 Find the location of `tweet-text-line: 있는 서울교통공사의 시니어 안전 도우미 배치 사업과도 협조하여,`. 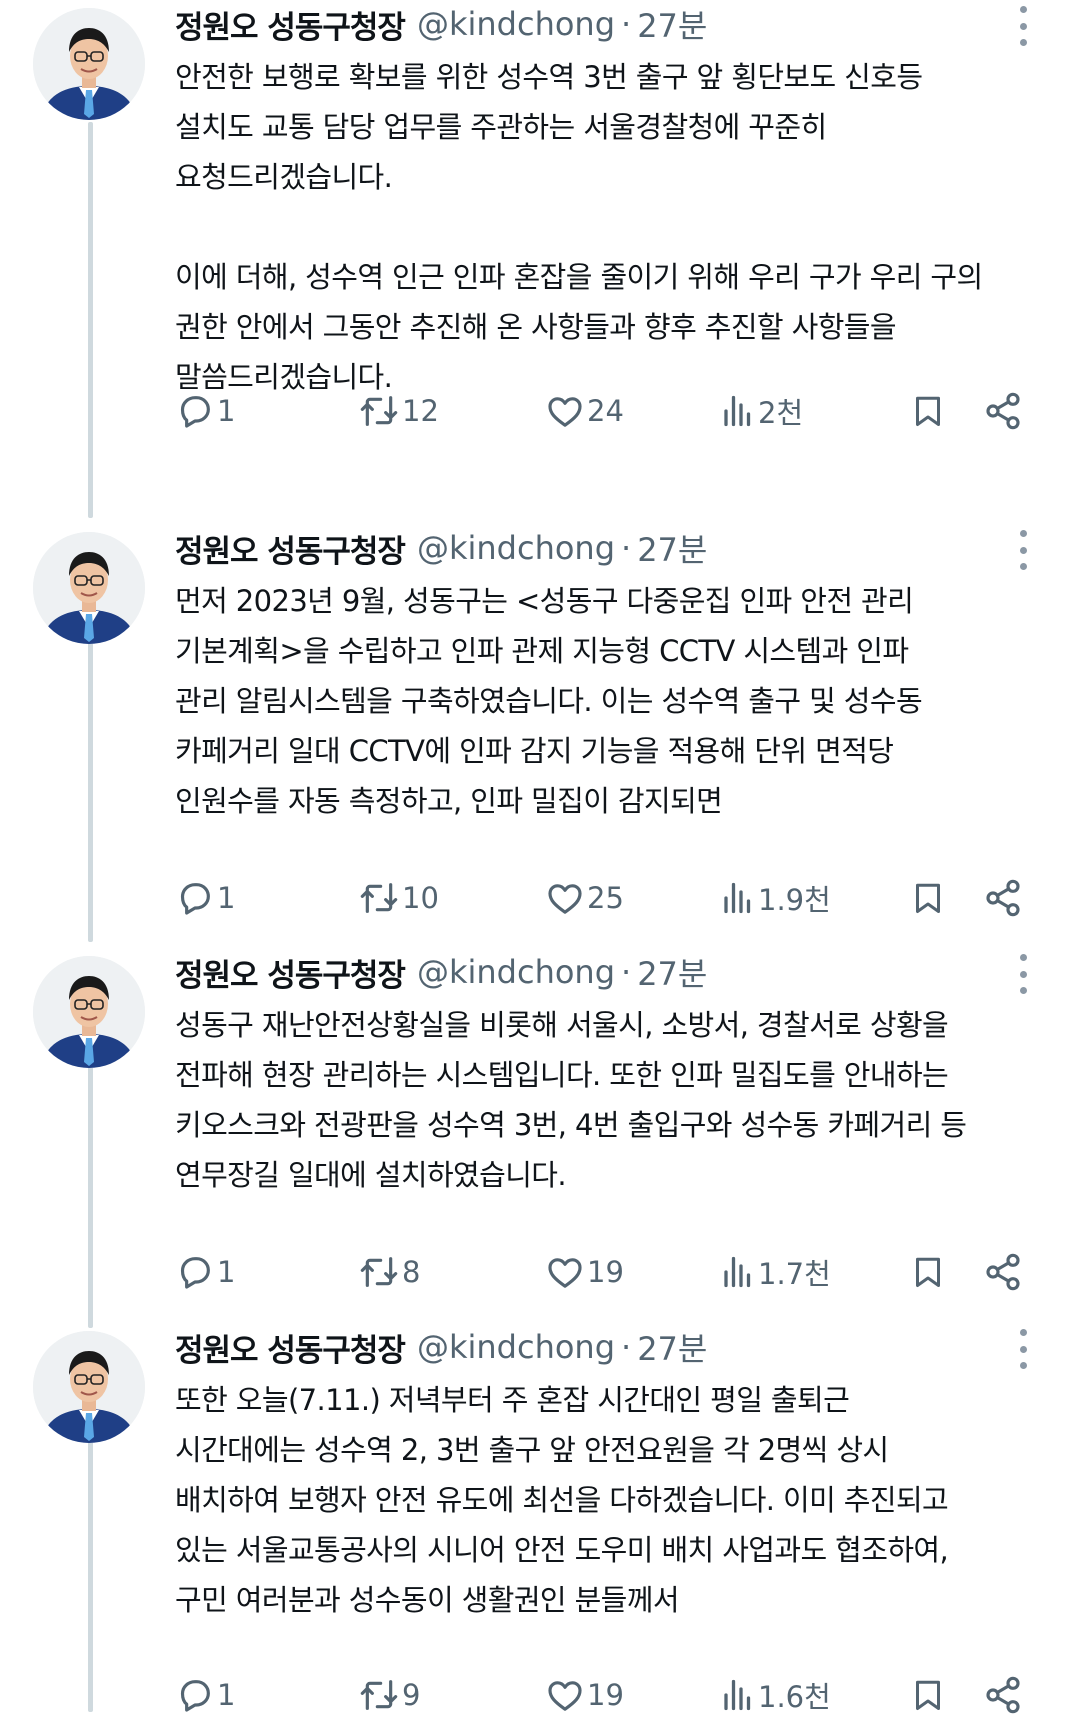

tweet-text-line: 있는 서울교통공사의 시니어 안전 도우미 배치 사업과도 협조하여, is located at coordinates (562, 1550).